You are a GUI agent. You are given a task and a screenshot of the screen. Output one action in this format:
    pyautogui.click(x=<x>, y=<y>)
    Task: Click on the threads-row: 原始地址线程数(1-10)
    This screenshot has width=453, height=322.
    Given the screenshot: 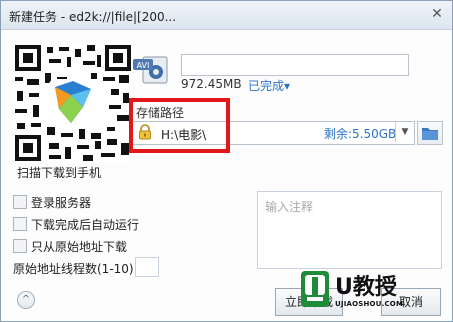 What is the action you would take?
    pyautogui.click(x=73, y=268)
    